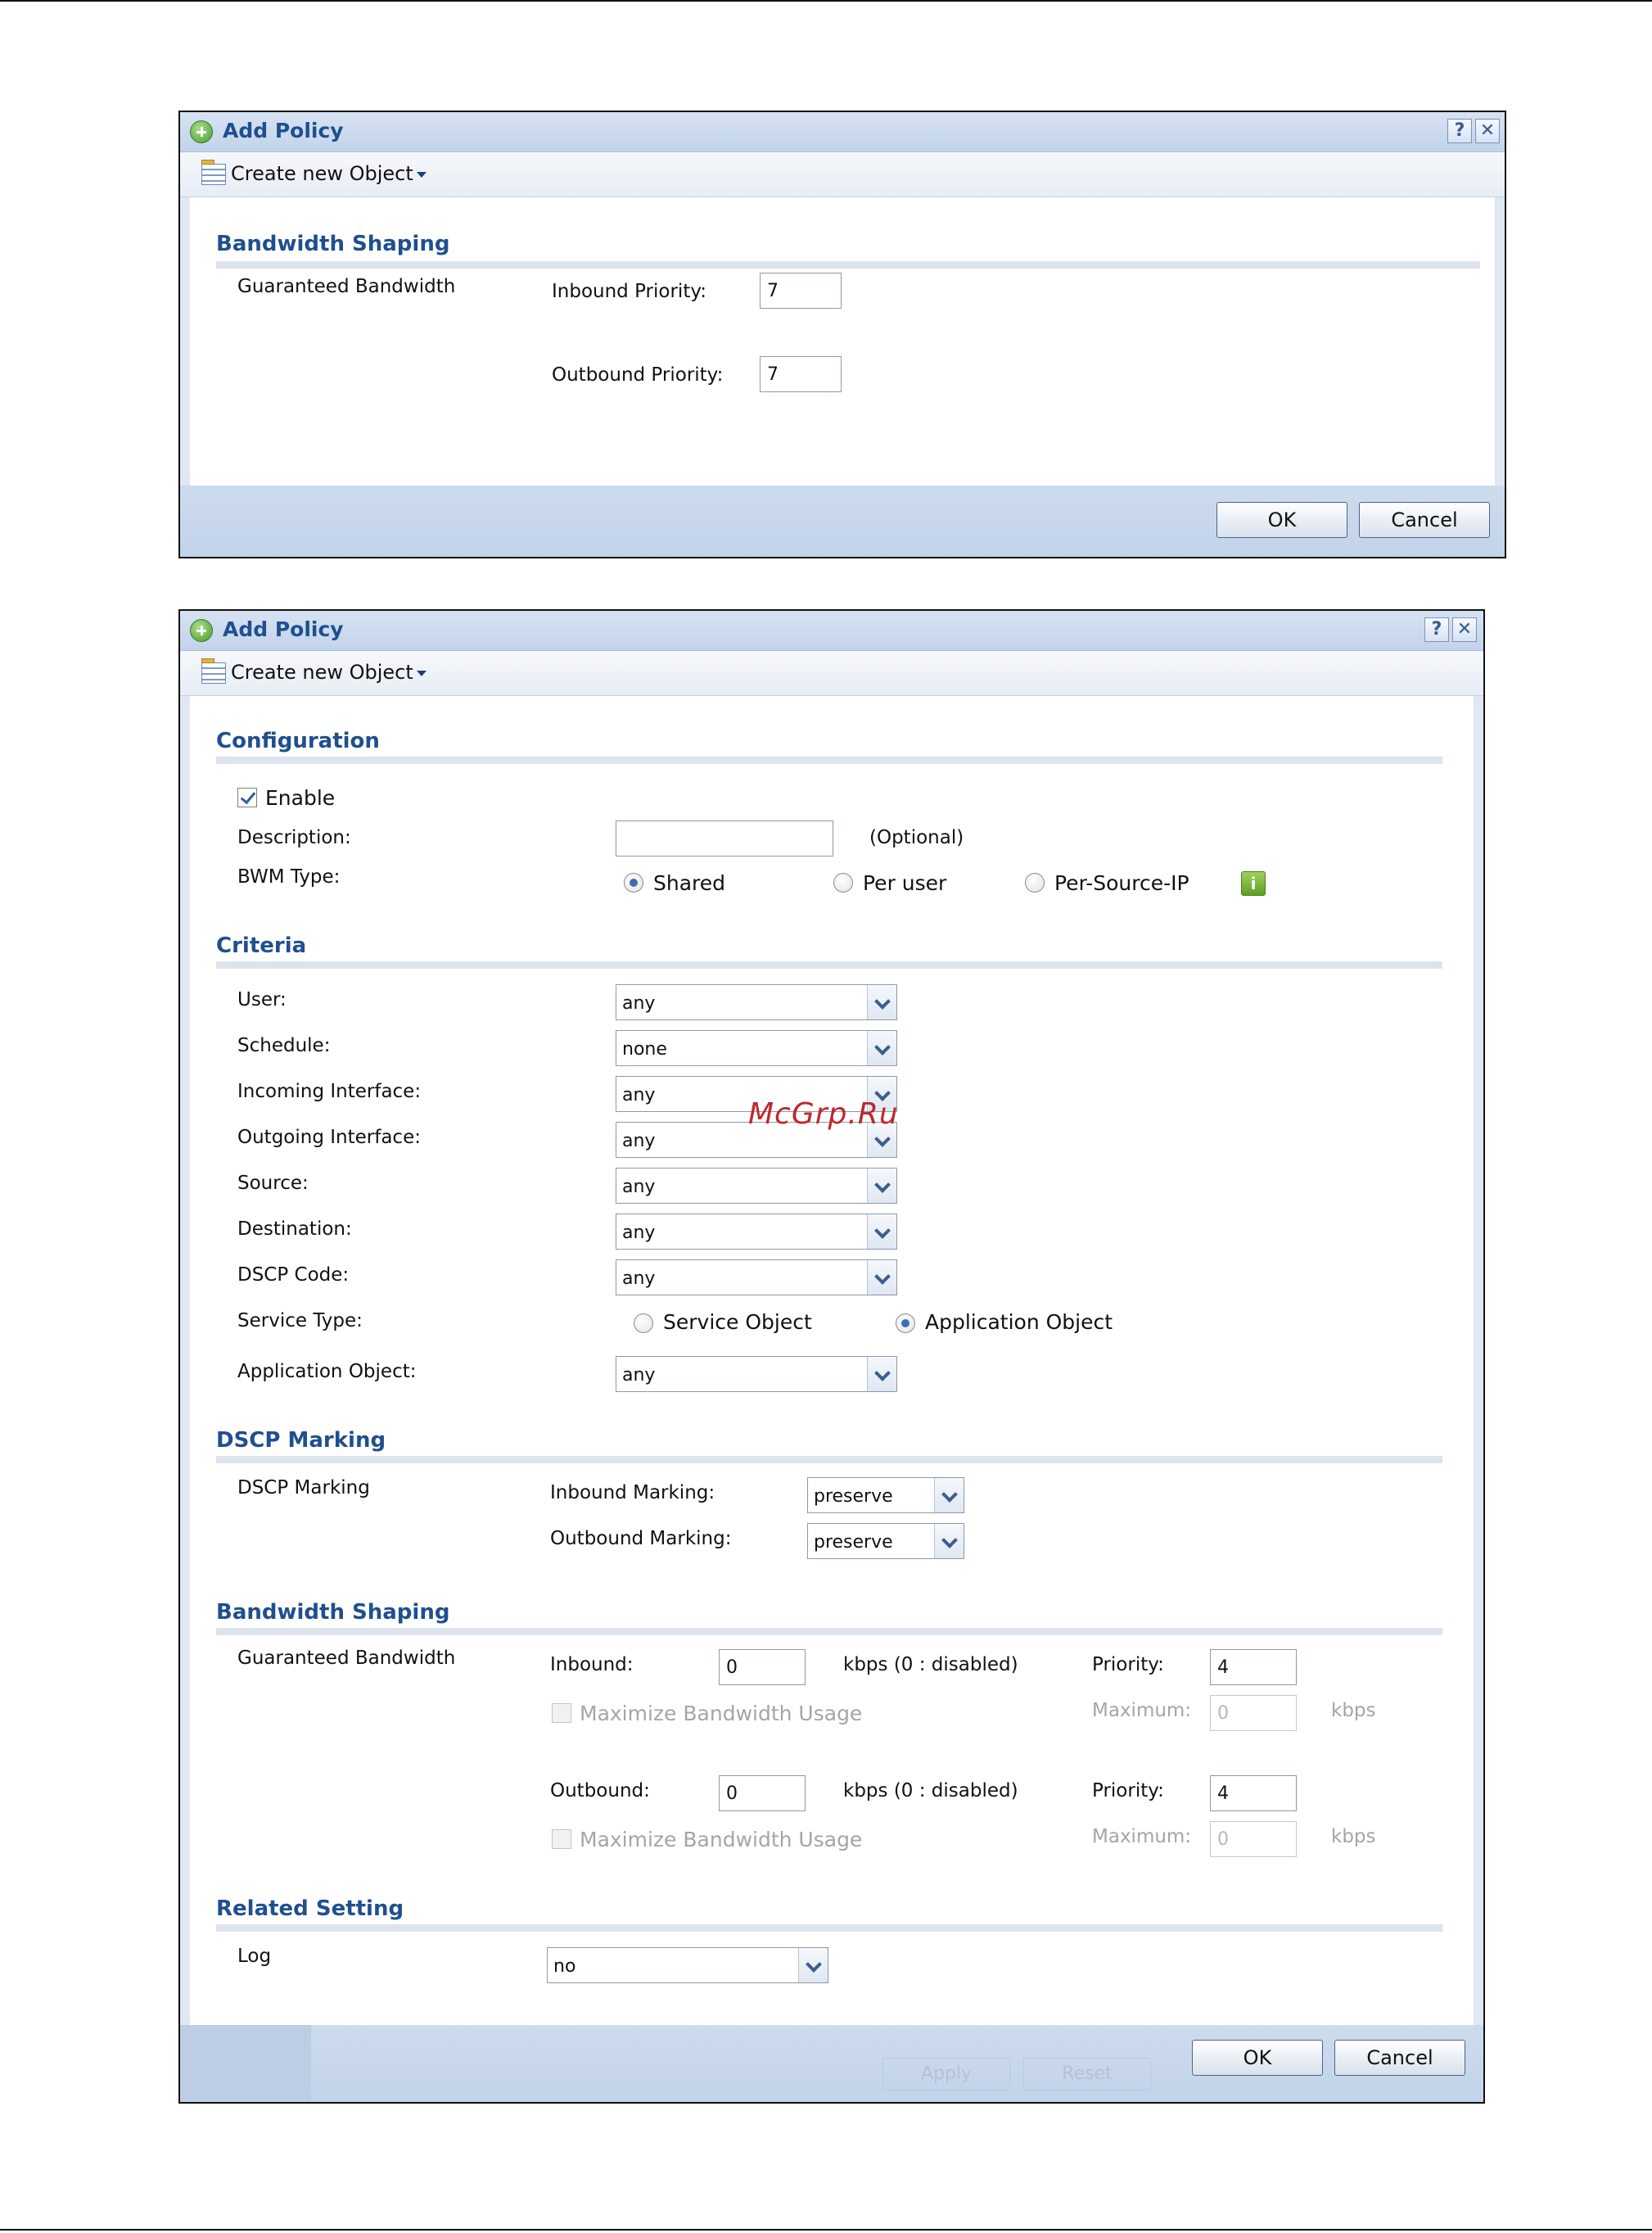 The height and width of the screenshot is (2233, 1652). What do you see at coordinates (756, 1232) in the screenshot?
I see `destination-select: any` at bounding box center [756, 1232].